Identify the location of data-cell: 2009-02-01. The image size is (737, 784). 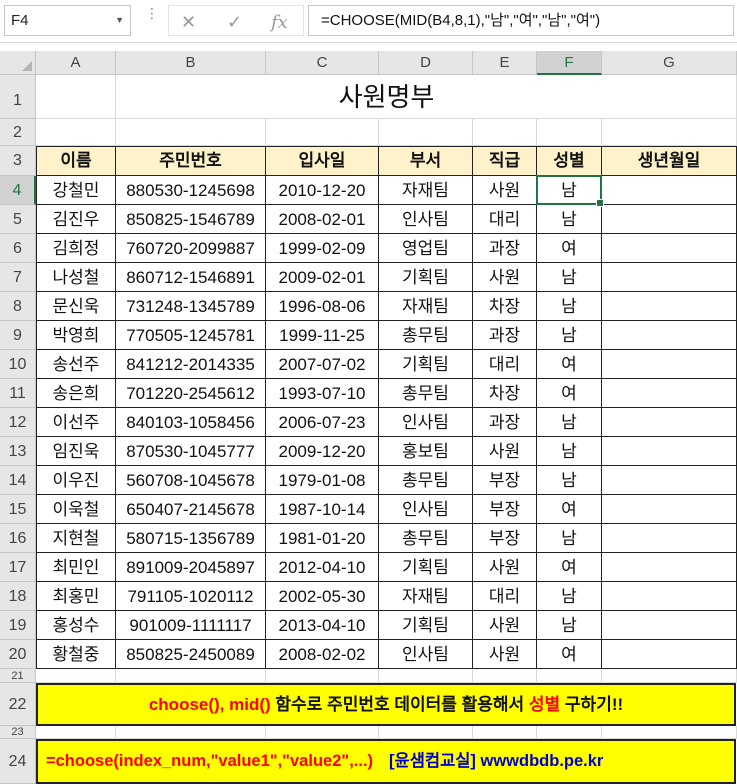
(322, 277).